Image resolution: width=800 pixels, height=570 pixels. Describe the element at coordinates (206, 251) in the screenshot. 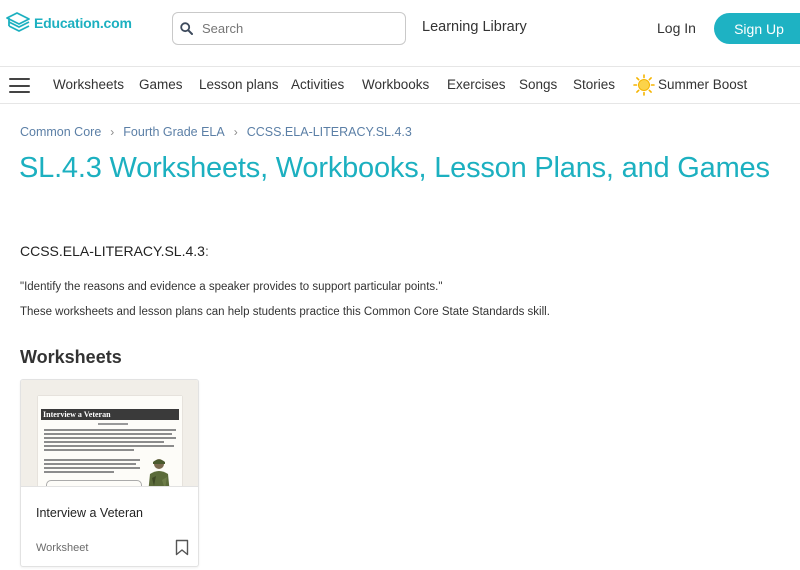

I see `standard-colon: :` at that location.